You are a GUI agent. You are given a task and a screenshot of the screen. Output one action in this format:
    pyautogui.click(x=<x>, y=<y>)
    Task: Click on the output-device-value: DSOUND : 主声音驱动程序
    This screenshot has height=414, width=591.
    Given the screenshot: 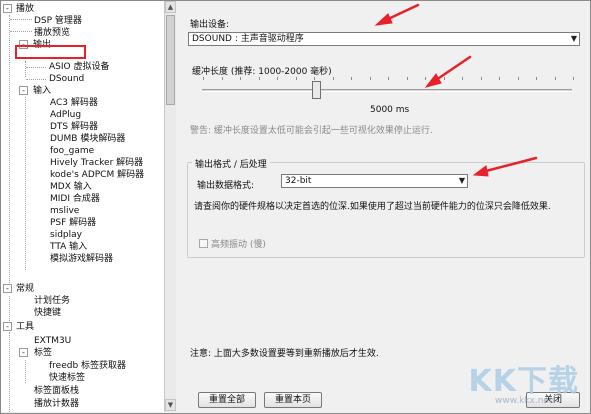 What is the action you would take?
    pyautogui.click(x=248, y=39)
    